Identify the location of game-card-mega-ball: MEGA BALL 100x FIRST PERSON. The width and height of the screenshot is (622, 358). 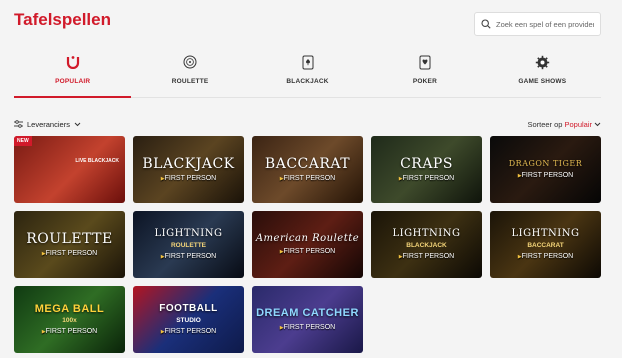
(69, 319).